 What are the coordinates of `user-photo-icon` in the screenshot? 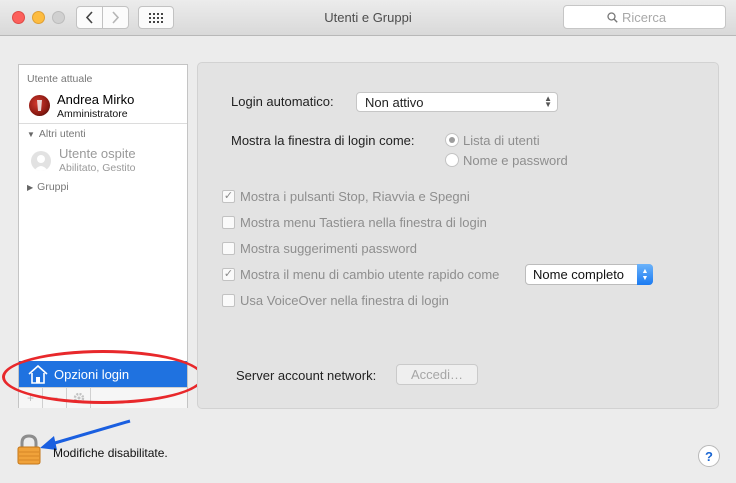 It's located at (39, 105).